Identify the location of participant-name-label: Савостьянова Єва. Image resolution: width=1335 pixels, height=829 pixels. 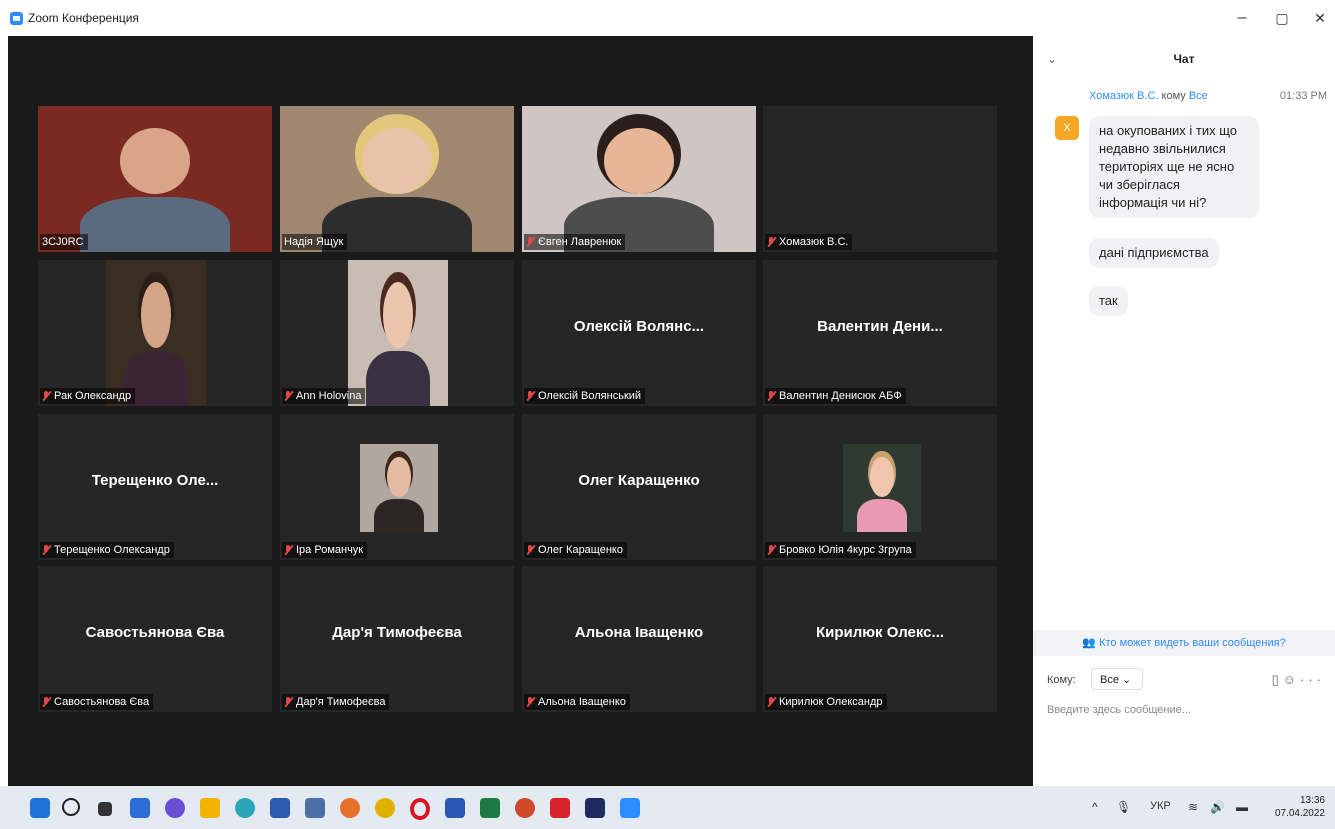
(97, 702).